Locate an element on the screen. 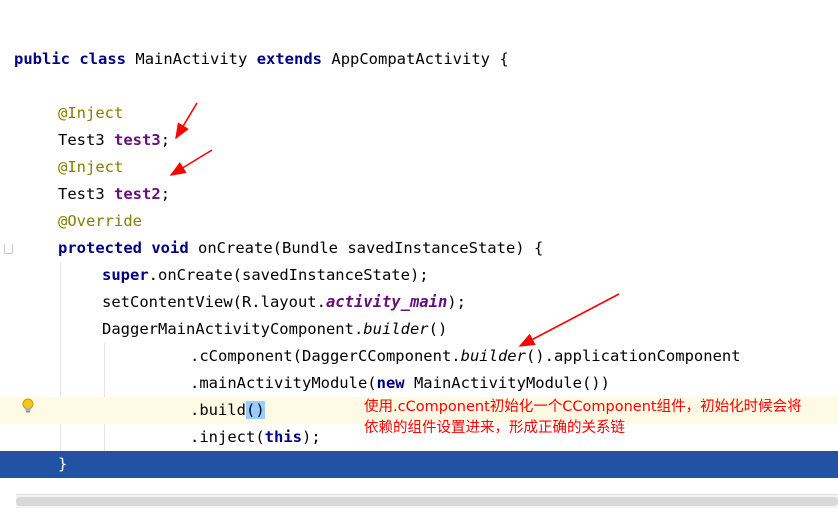 This screenshot has width=838, height=532. scrollbar-thumb is located at coordinates (427, 501).